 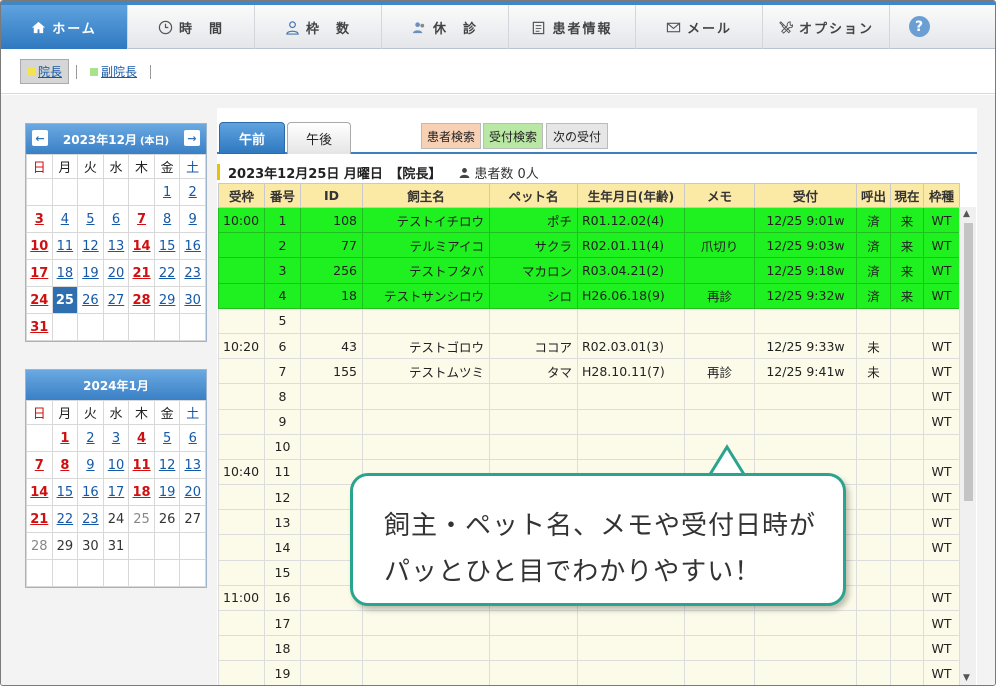 What do you see at coordinates (589, 672) in the screenshot?
I see `table-row: 19 WT` at bounding box center [589, 672].